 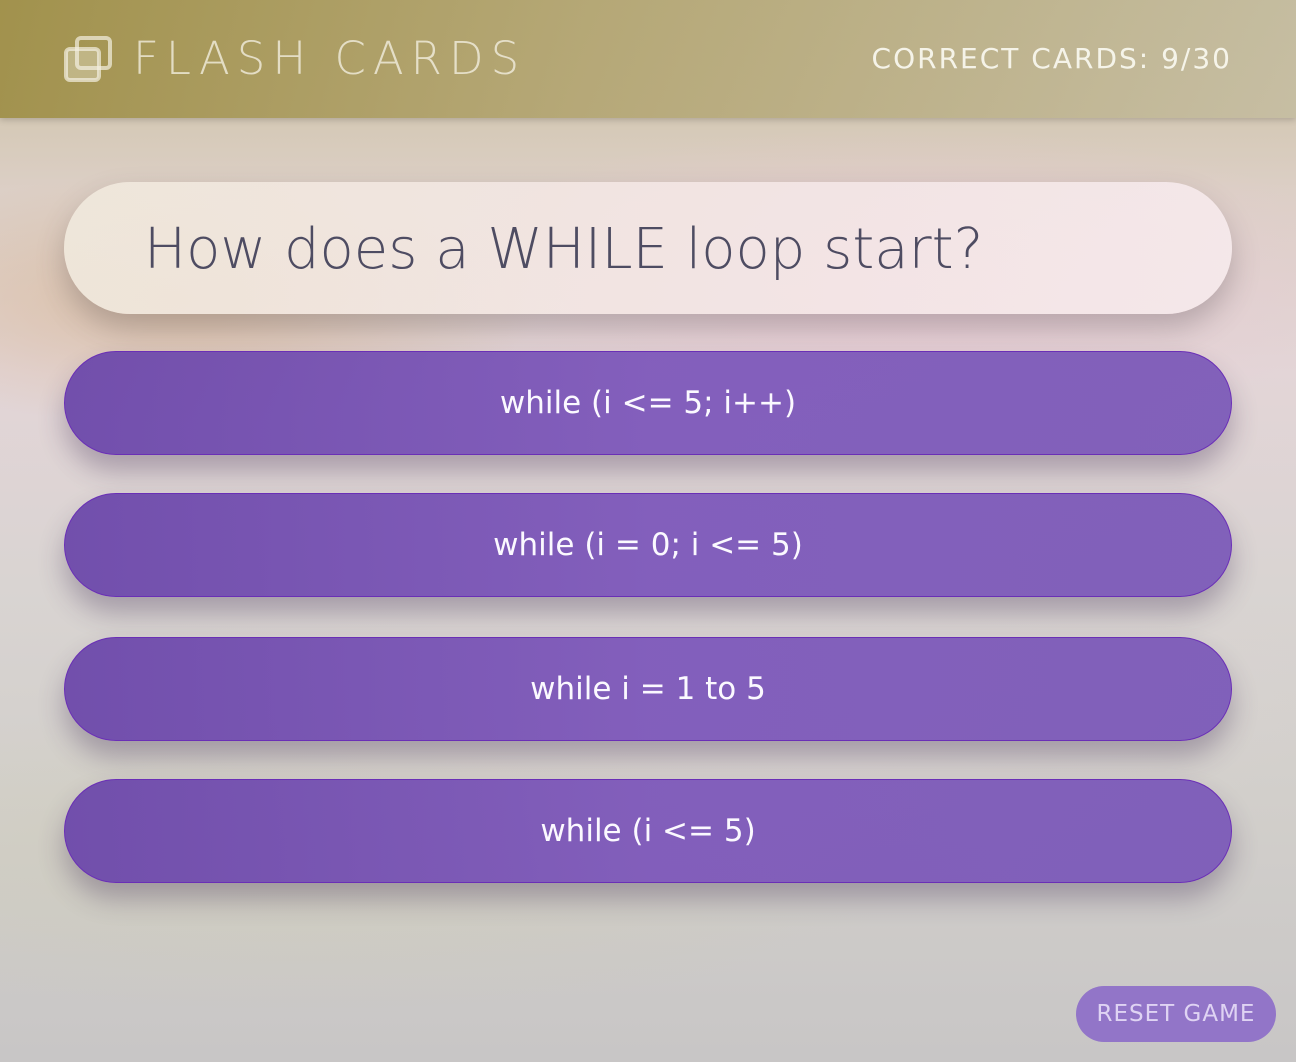 I want to click on answer-option-2: while (i = 0; i <= 5), so click(x=648, y=545).